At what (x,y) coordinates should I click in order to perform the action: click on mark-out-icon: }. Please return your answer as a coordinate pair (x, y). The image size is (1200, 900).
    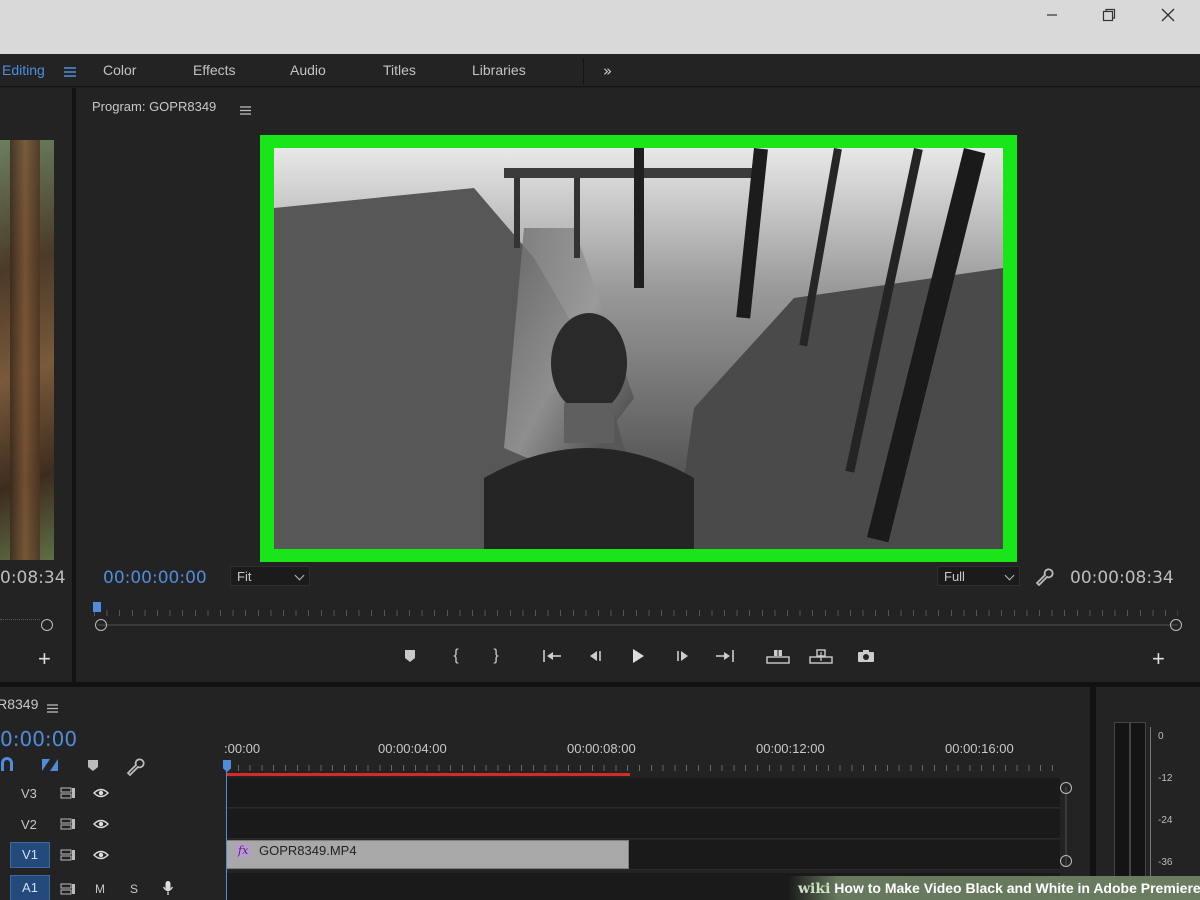
    Looking at the image, I should click on (496, 655).